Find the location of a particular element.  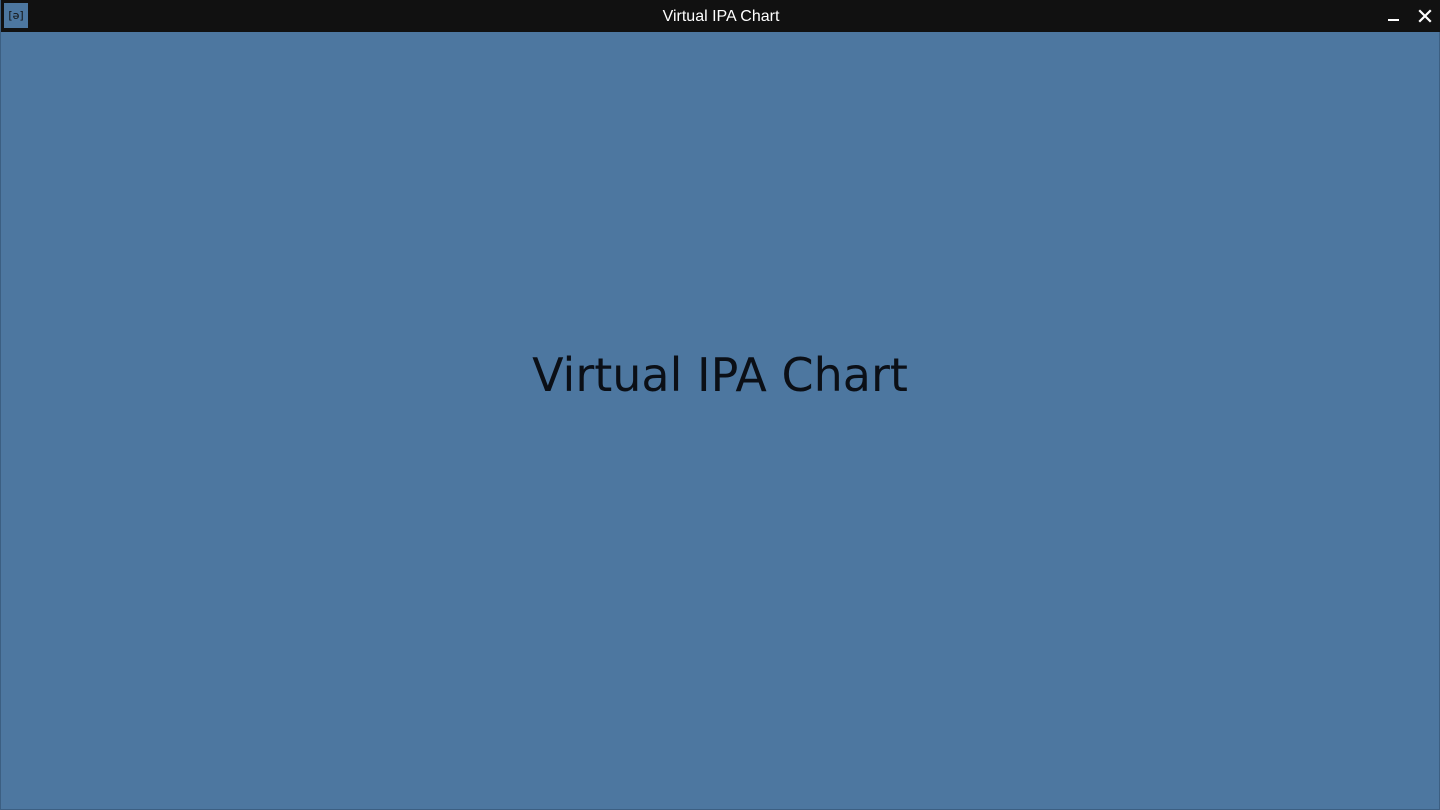

close-icon is located at coordinates (1425, 16).